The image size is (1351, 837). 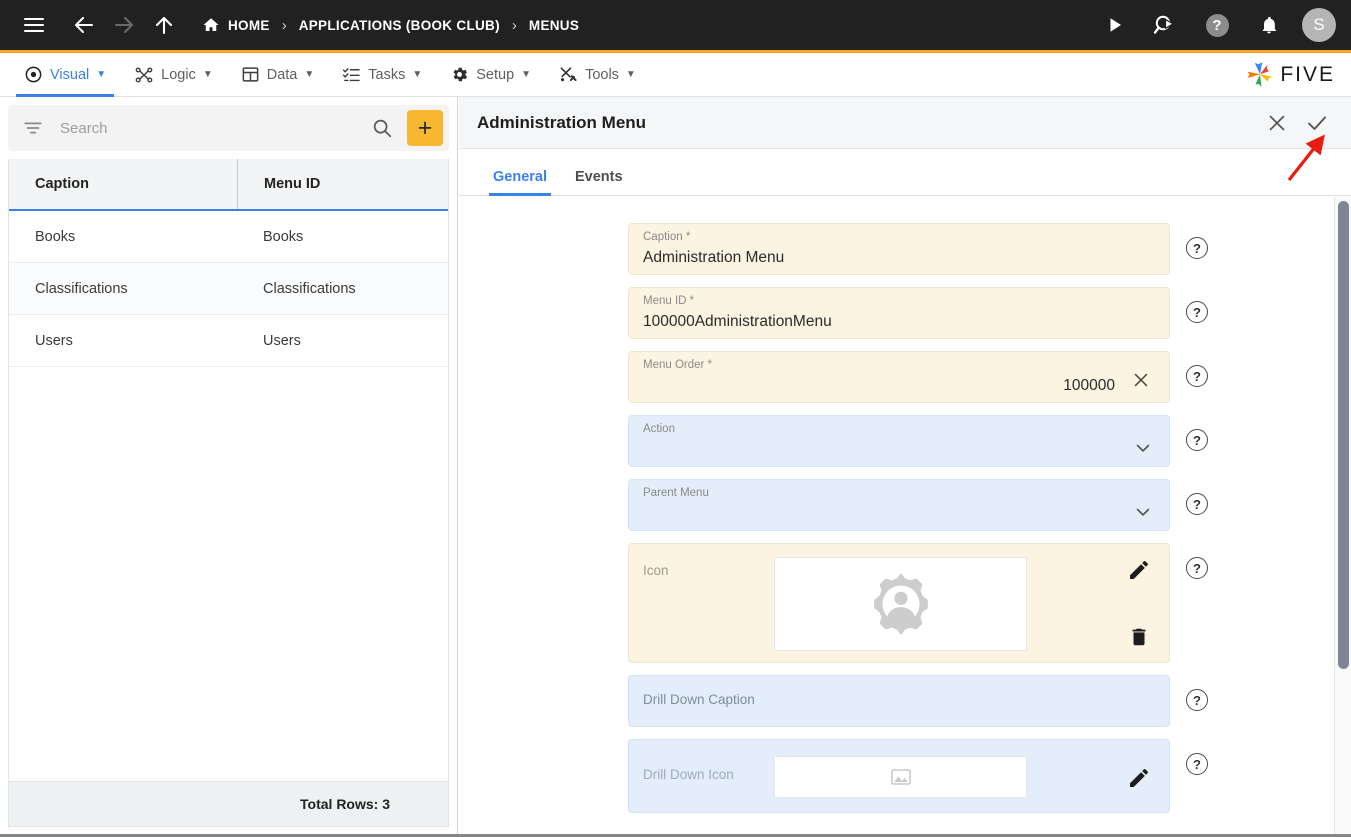 I want to click on total-rows-label: Total Rows: 3, so click(x=345, y=804).